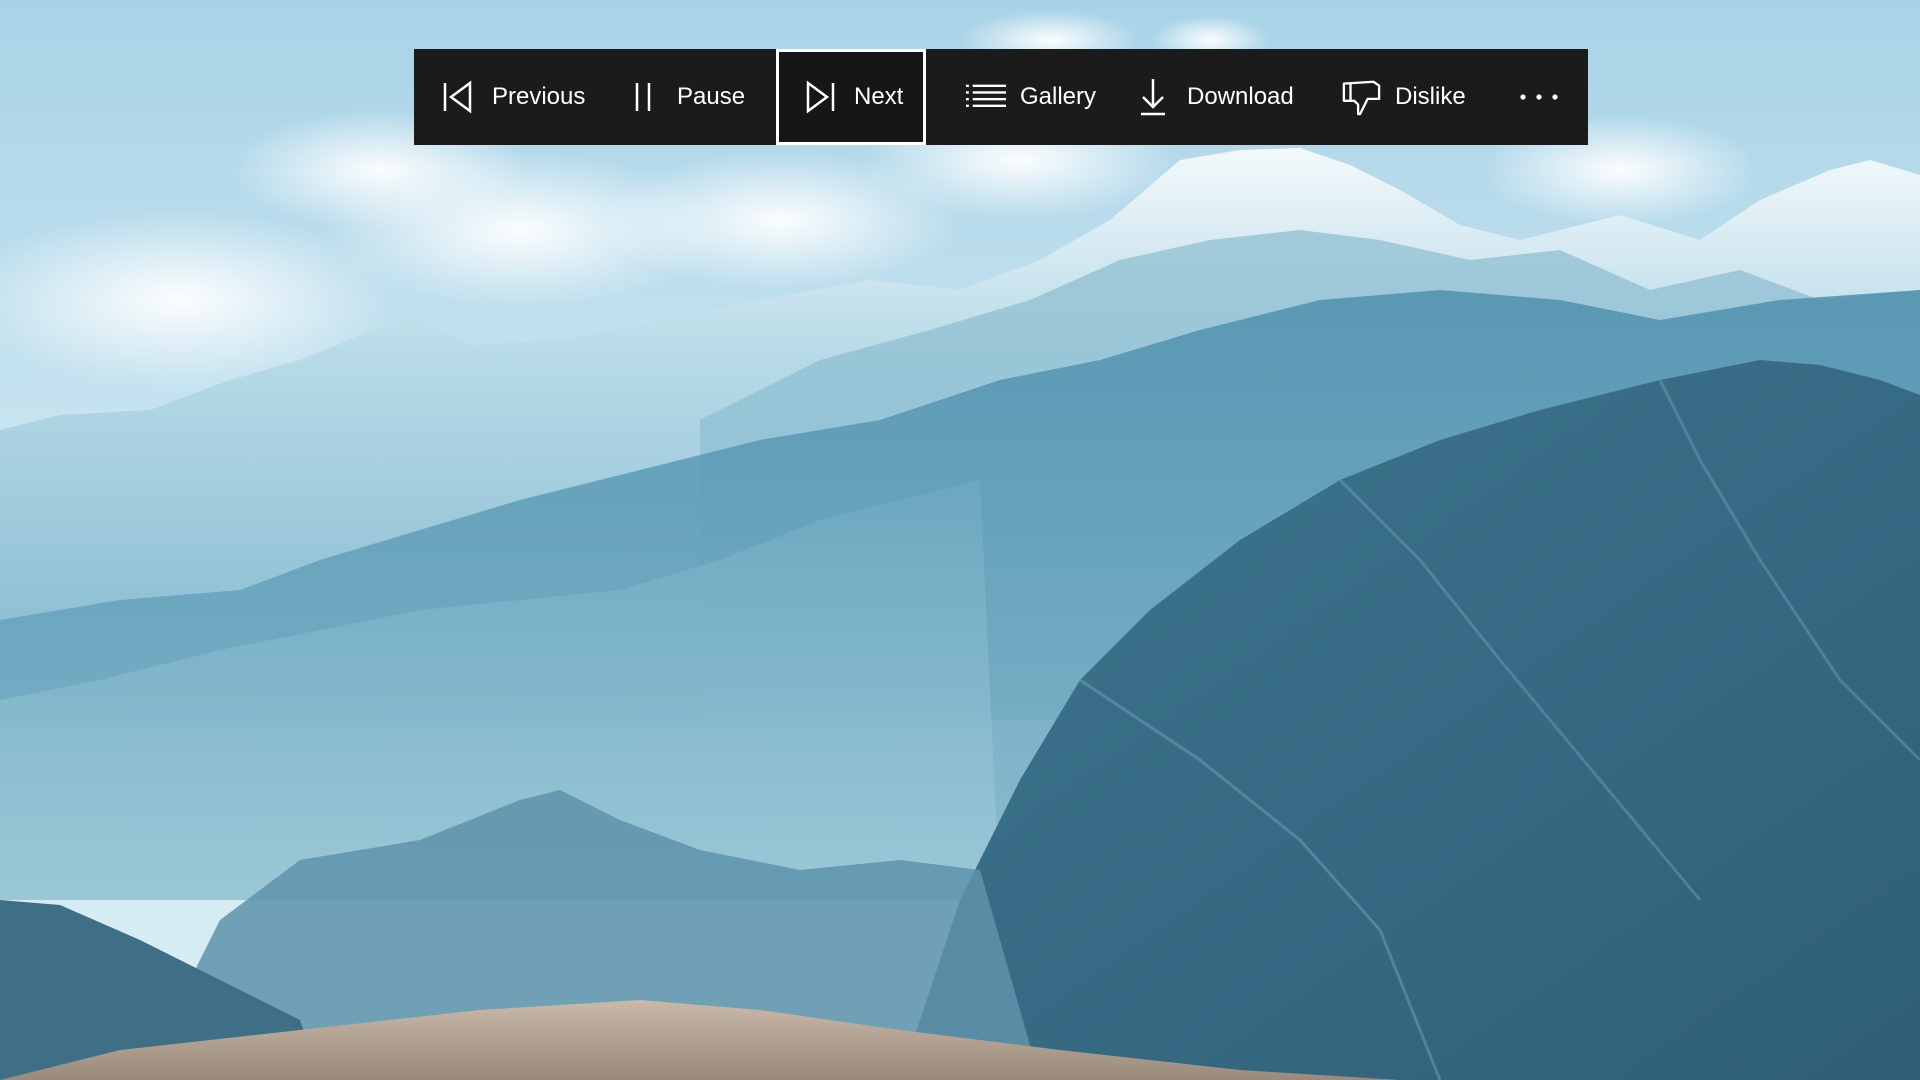 This screenshot has height=1080, width=1920. What do you see at coordinates (1430, 96) in the screenshot?
I see `dislike-label: Dislike` at bounding box center [1430, 96].